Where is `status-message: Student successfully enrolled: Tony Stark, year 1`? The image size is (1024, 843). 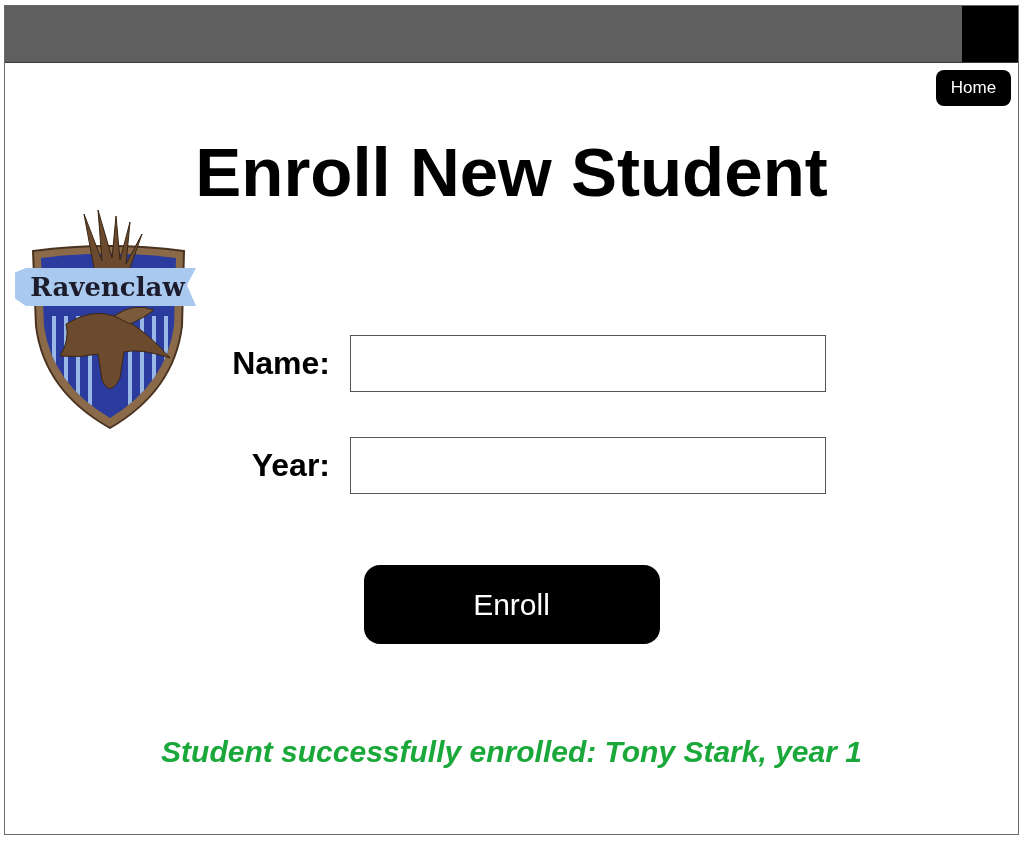 status-message: Student successfully enrolled: Tony Stark, year 1 is located at coordinates (511, 752).